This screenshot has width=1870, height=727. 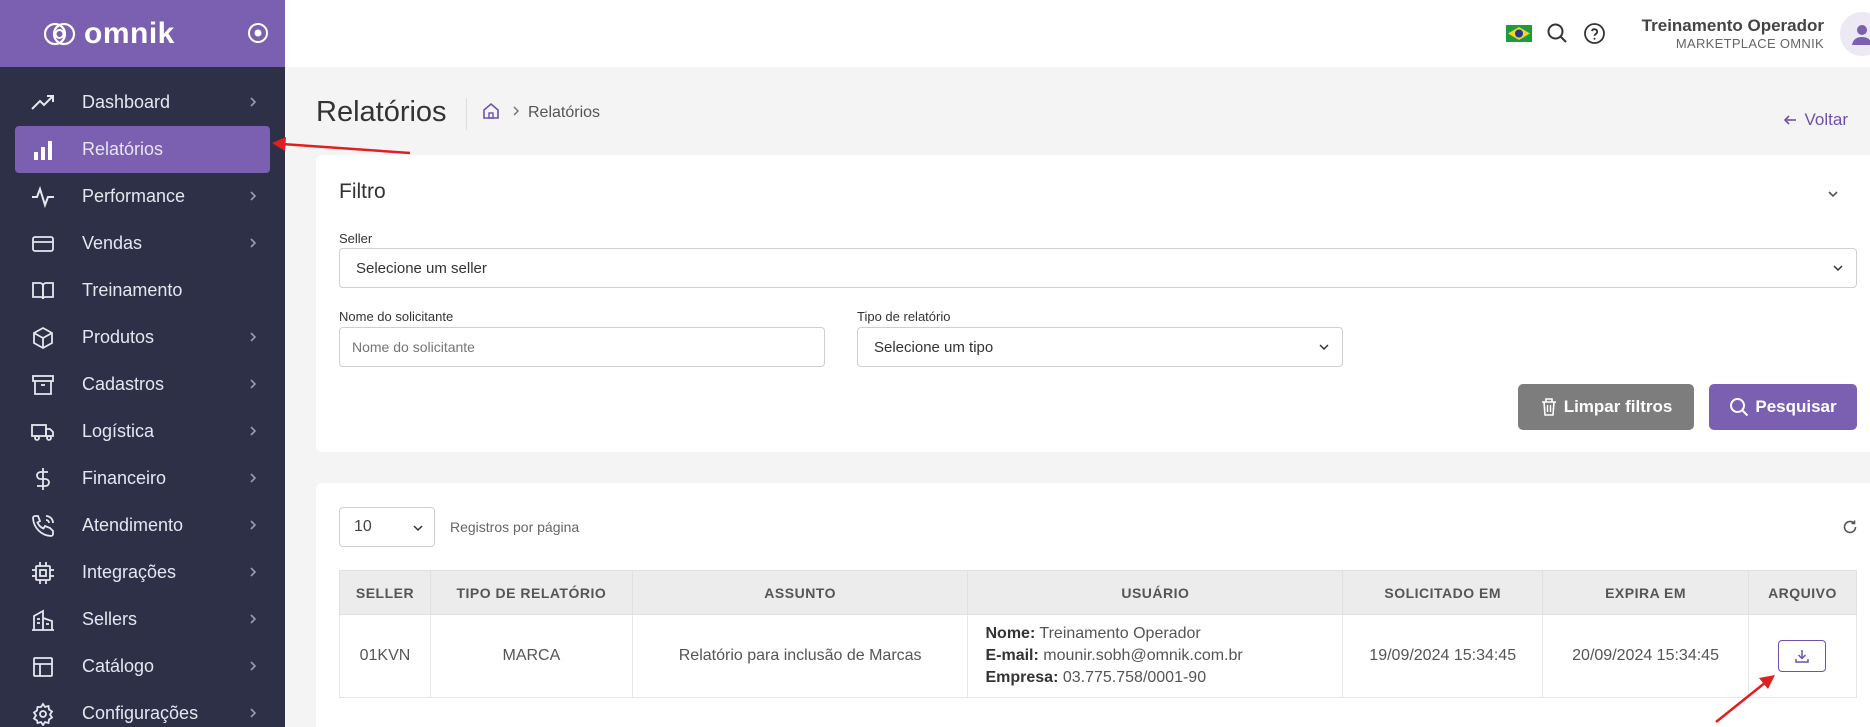 What do you see at coordinates (1645, 656) in the screenshot?
I see `cell-expires-at: 20/09/2024 15:34:45` at bounding box center [1645, 656].